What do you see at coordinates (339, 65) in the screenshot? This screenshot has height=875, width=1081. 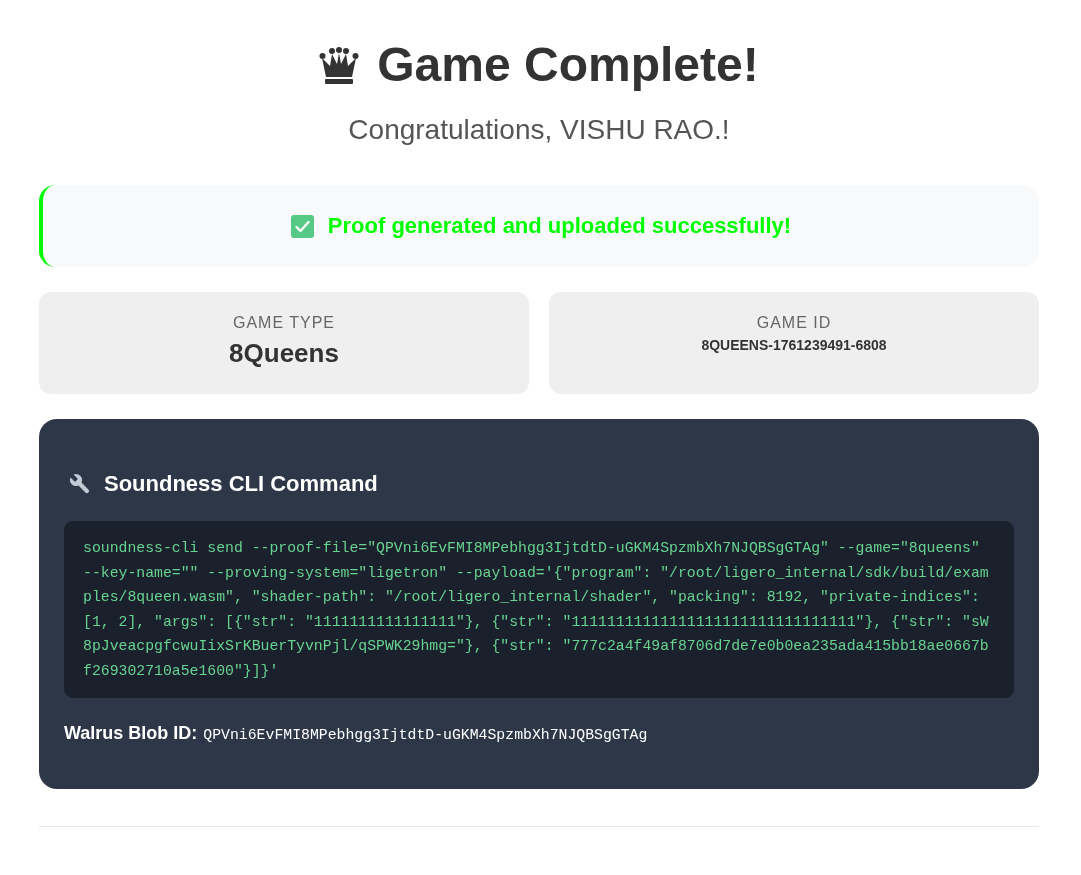 I see `crown-icon` at bounding box center [339, 65].